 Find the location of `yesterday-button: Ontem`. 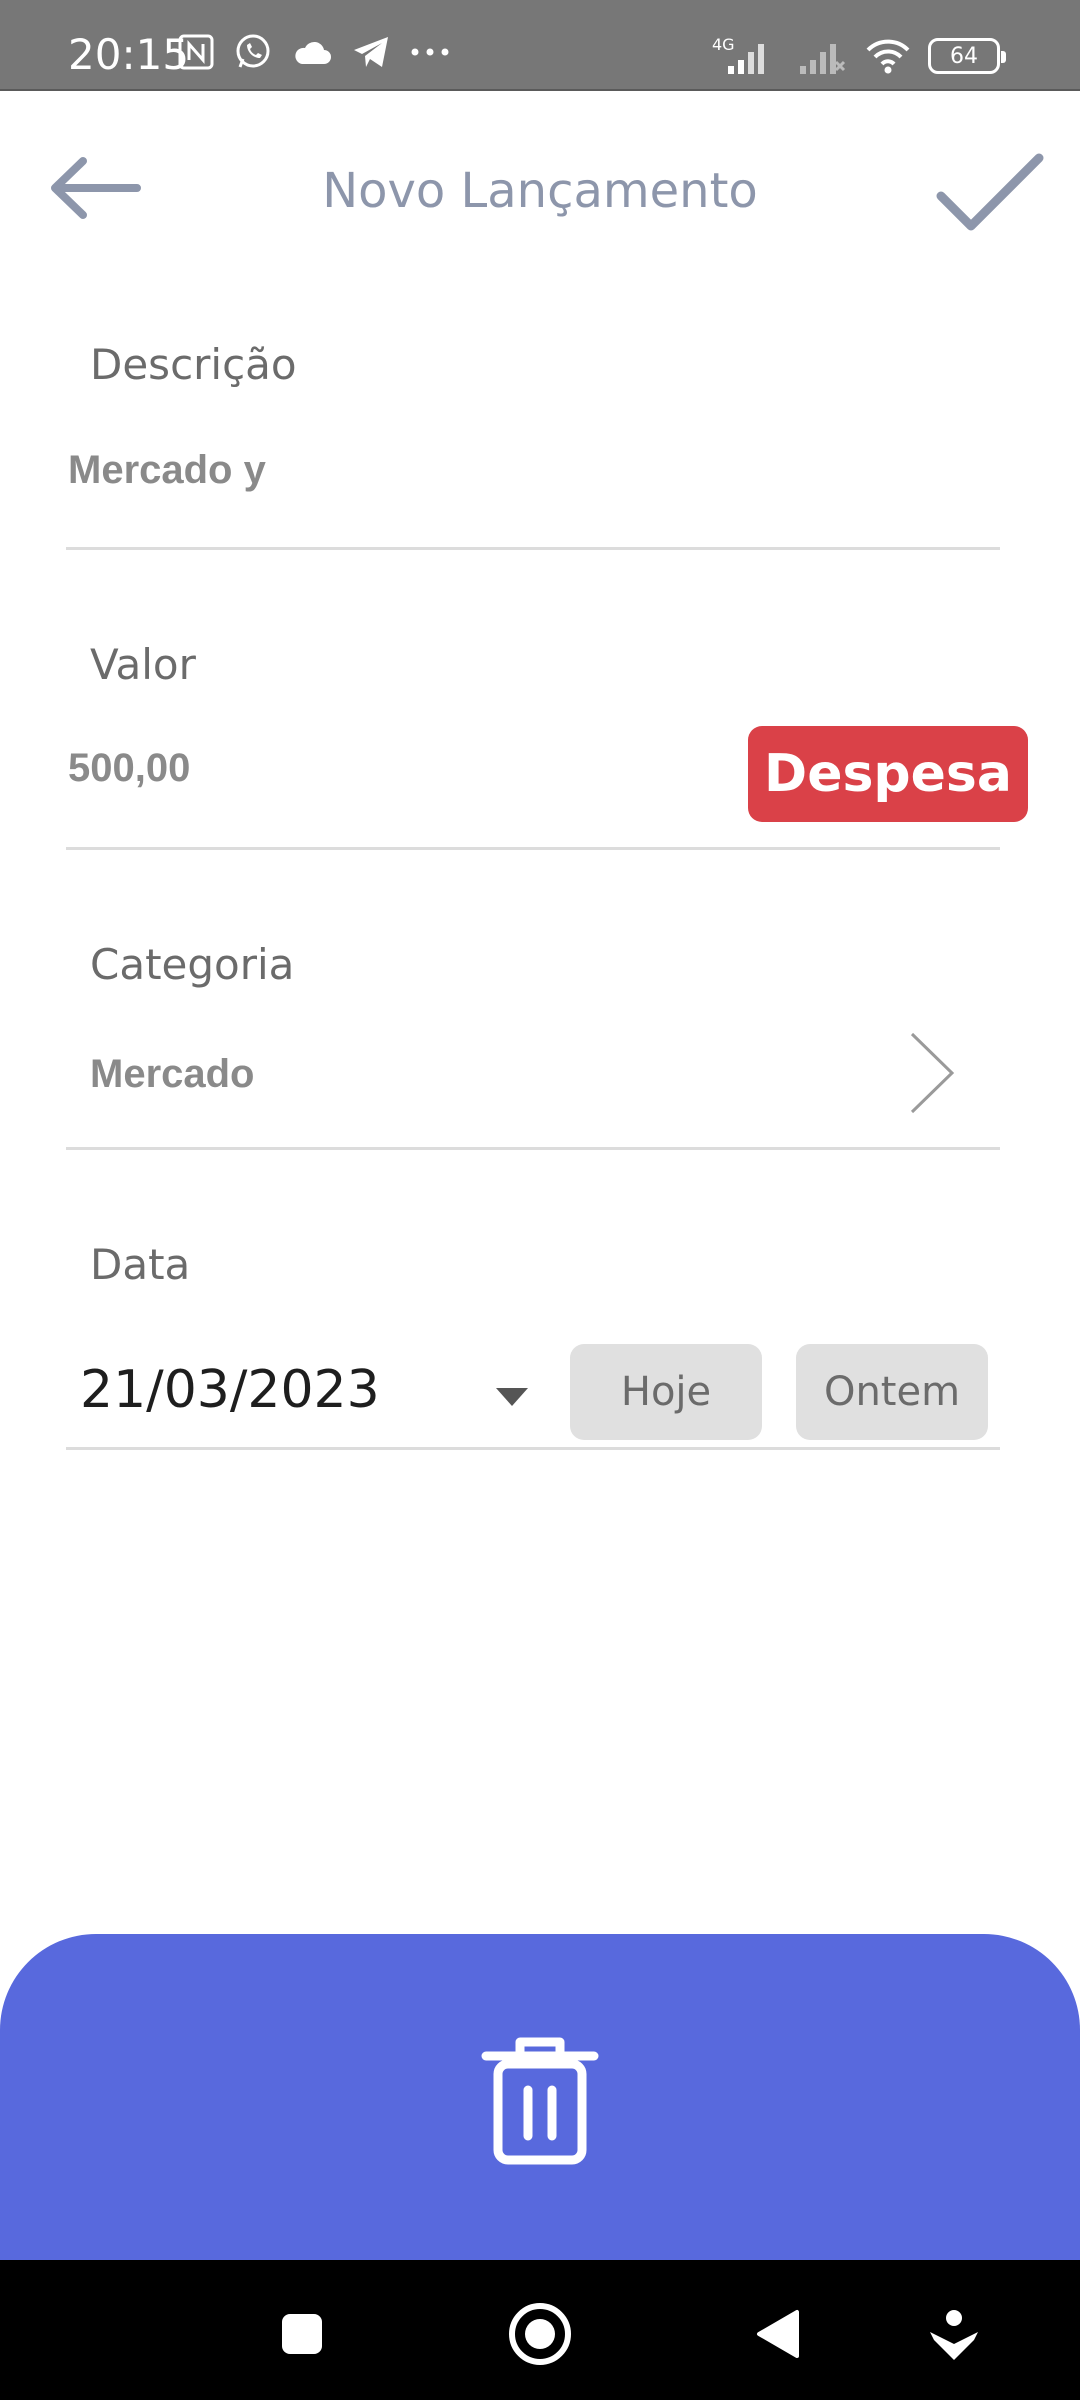

yesterday-button: Ontem is located at coordinates (892, 1392).